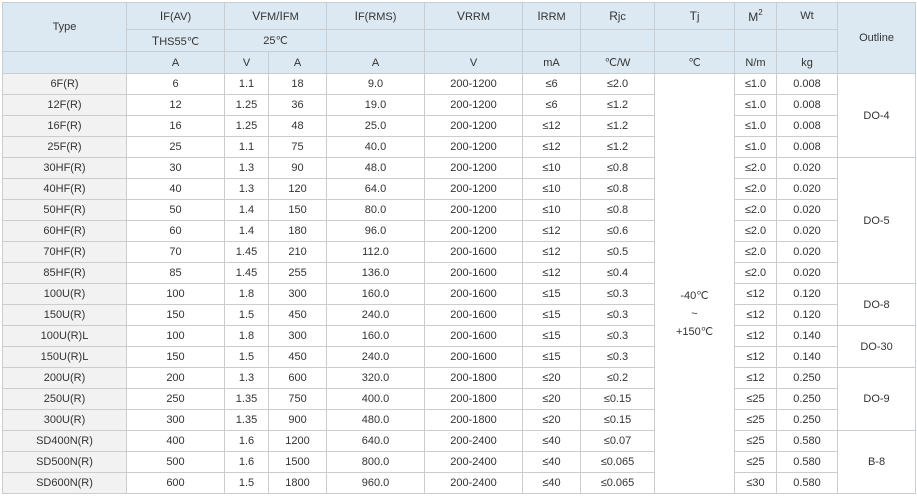 The height and width of the screenshot is (496, 917). Describe the element at coordinates (618, 294) in the screenshot. I see `cell-rjc: ≤0.3` at that location.